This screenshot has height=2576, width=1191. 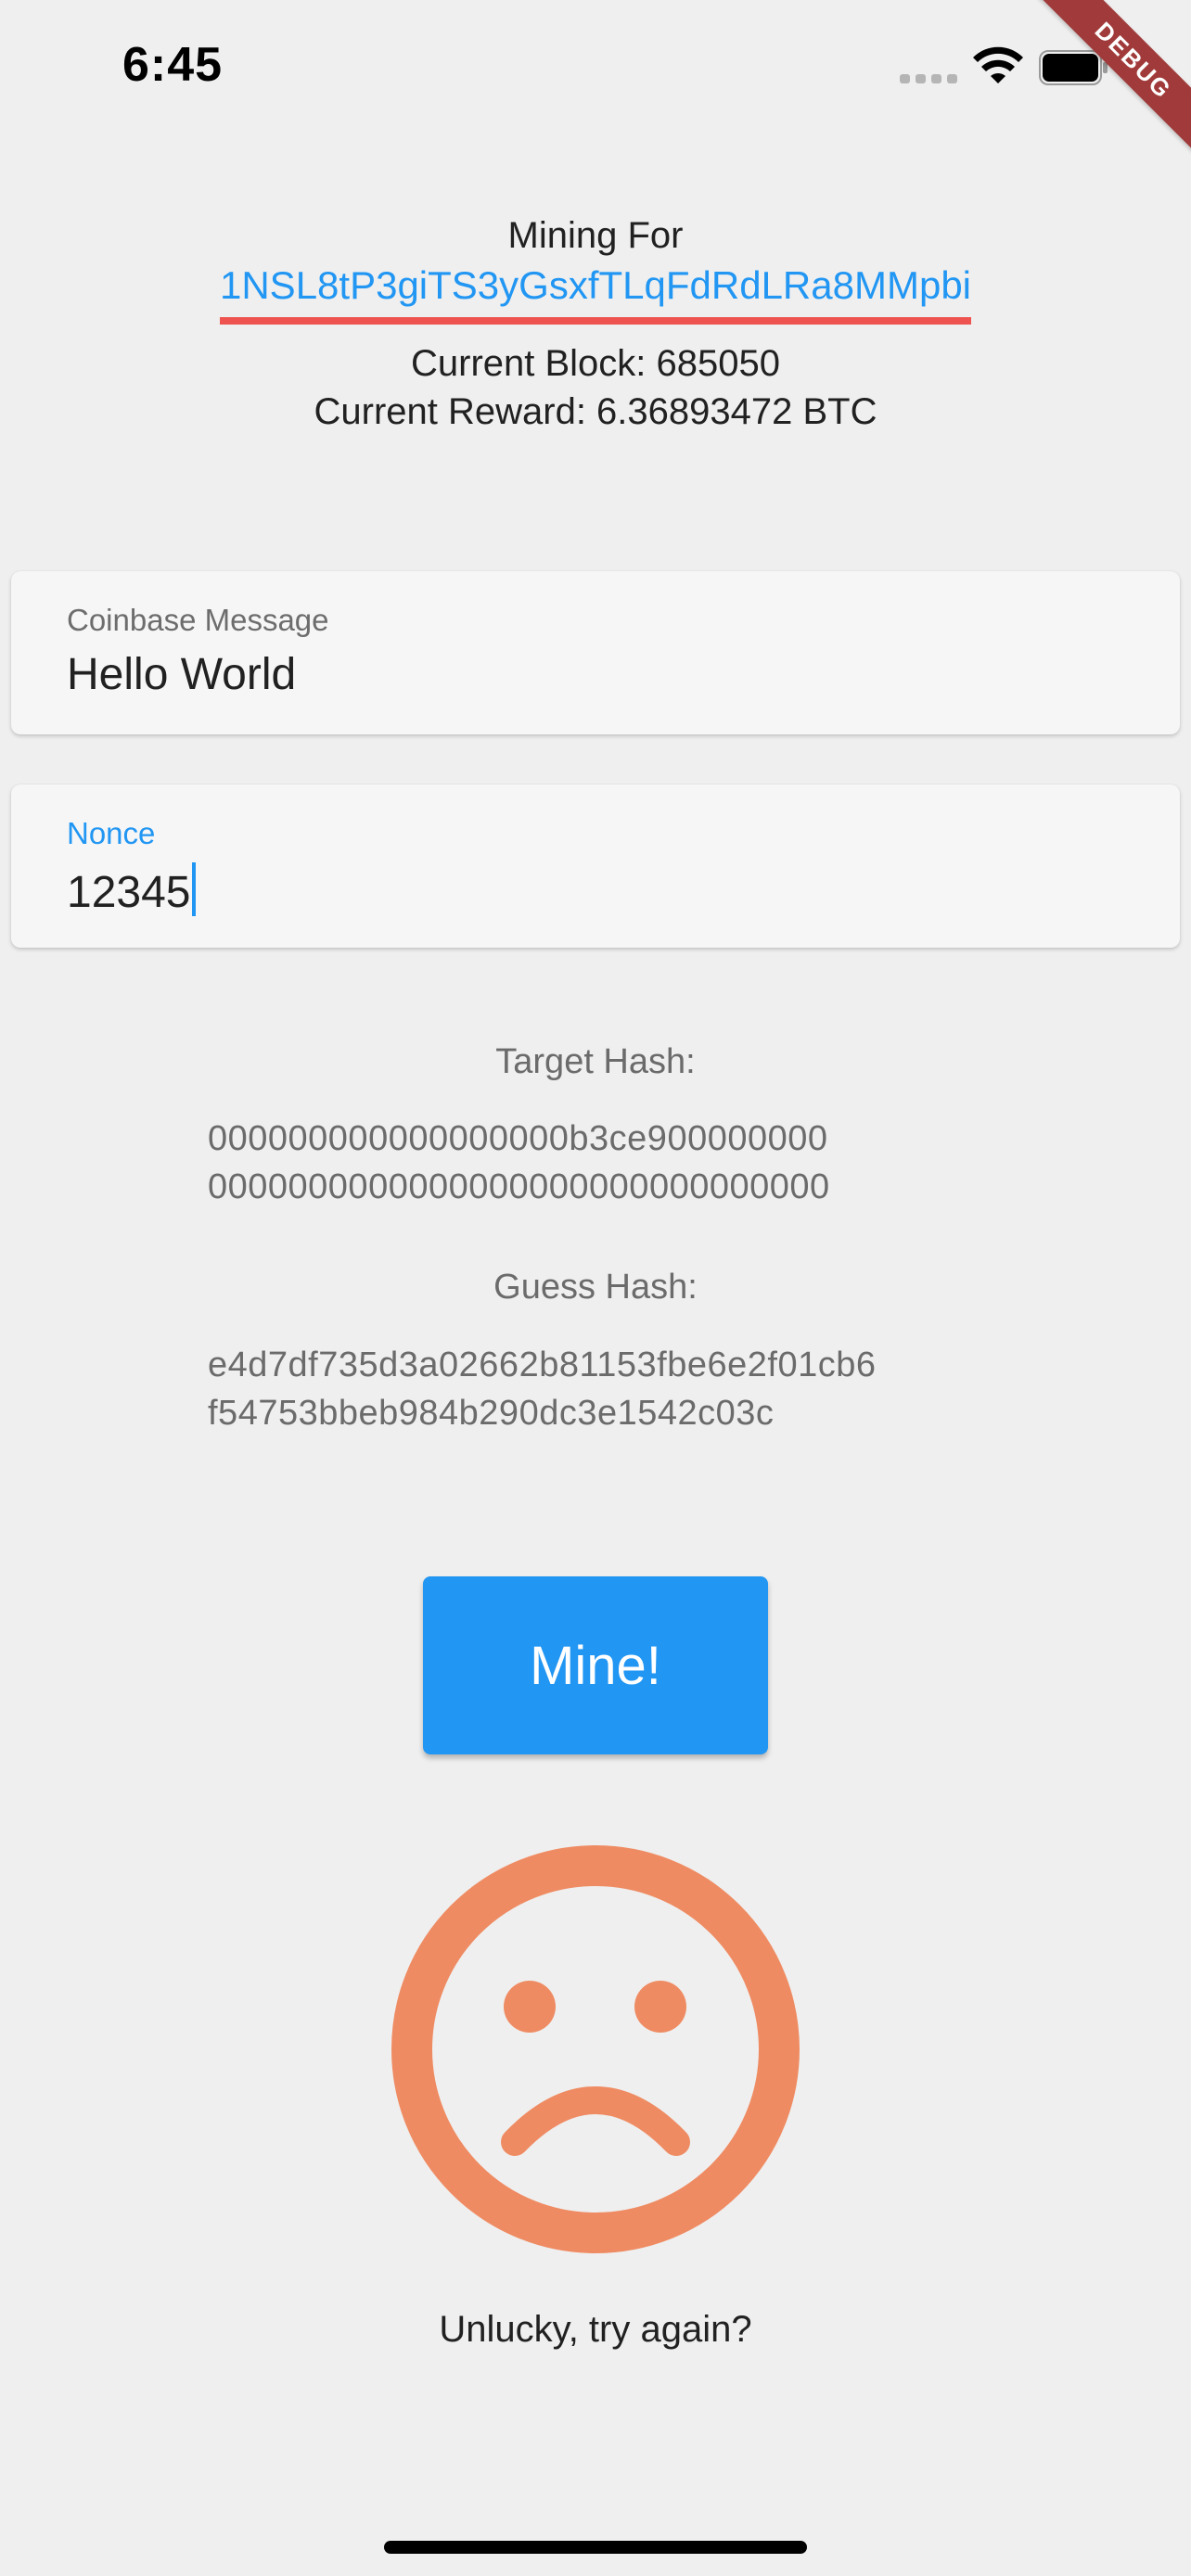 What do you see at coordinates (181, 675) in the screenshot?
I see `coinbase-message-input: Hello World` at bounding box center [181, 675].